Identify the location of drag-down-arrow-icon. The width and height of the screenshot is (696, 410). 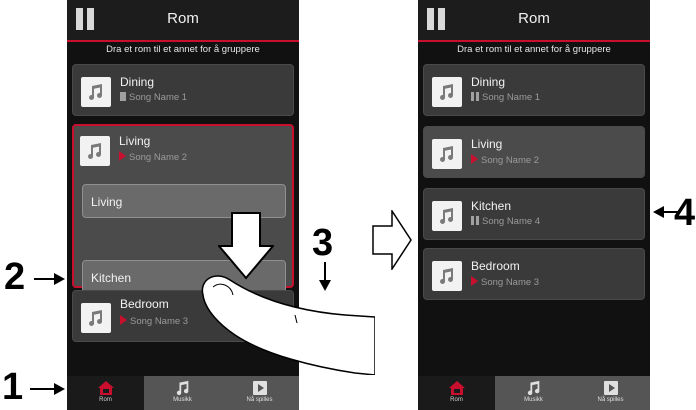
(246, 246).